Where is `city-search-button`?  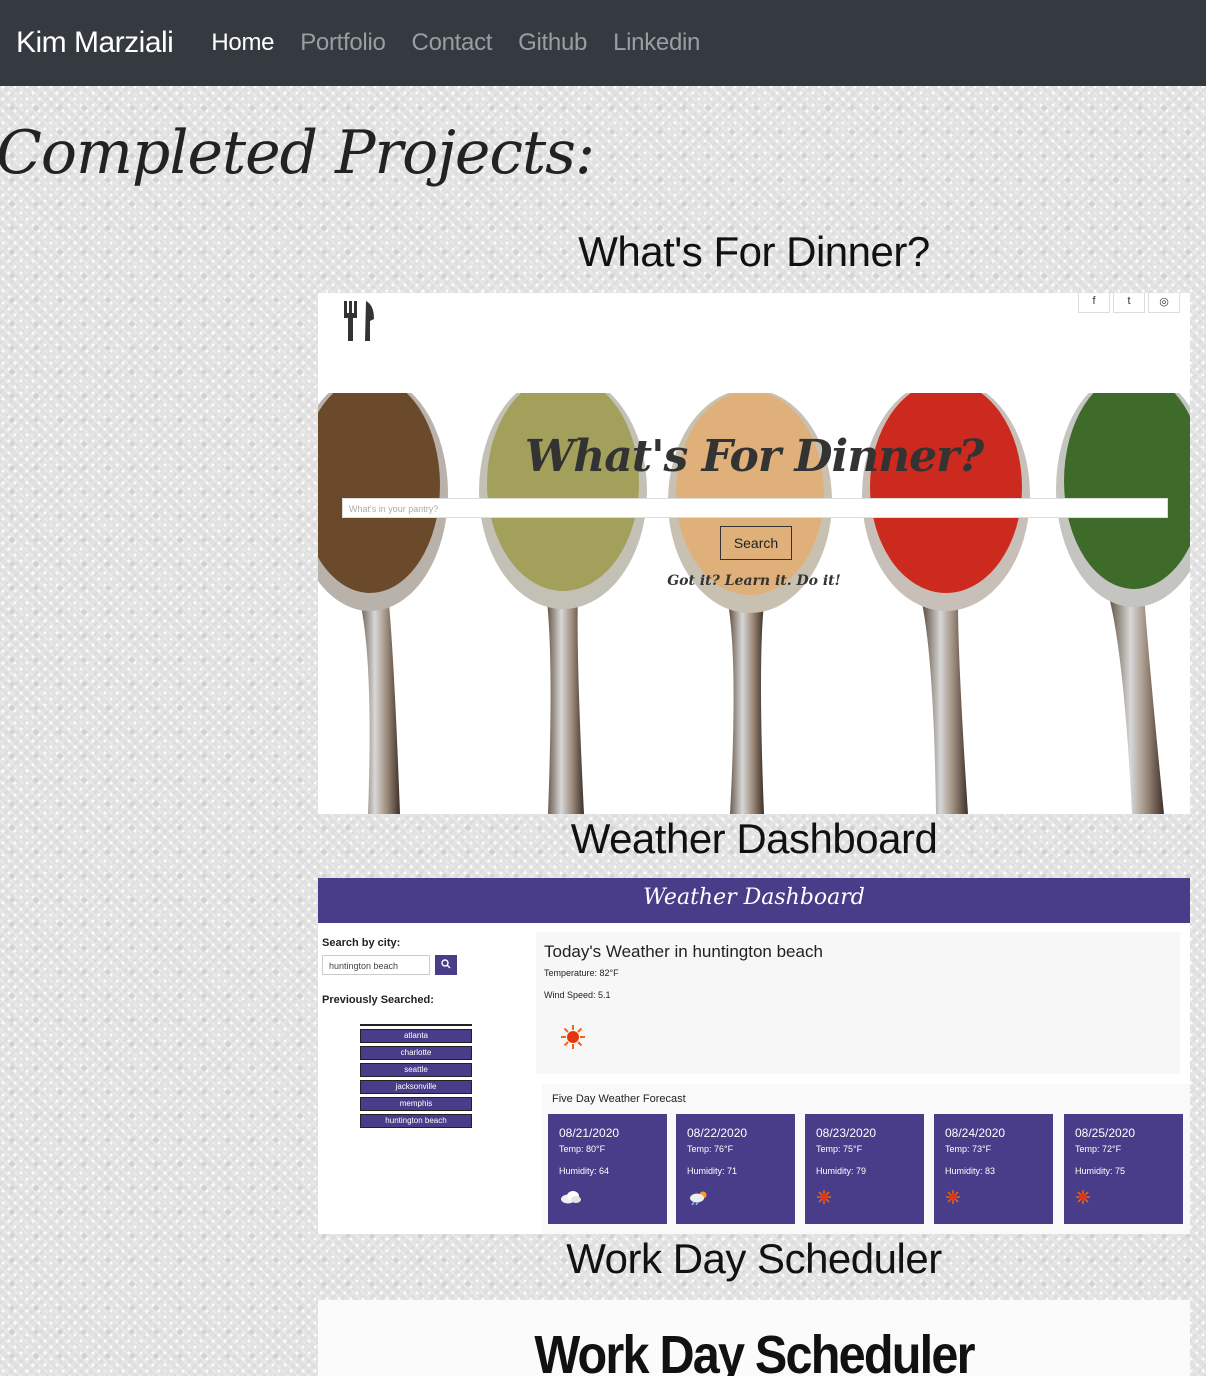 city-search-button is located at coordinates (446, 965).